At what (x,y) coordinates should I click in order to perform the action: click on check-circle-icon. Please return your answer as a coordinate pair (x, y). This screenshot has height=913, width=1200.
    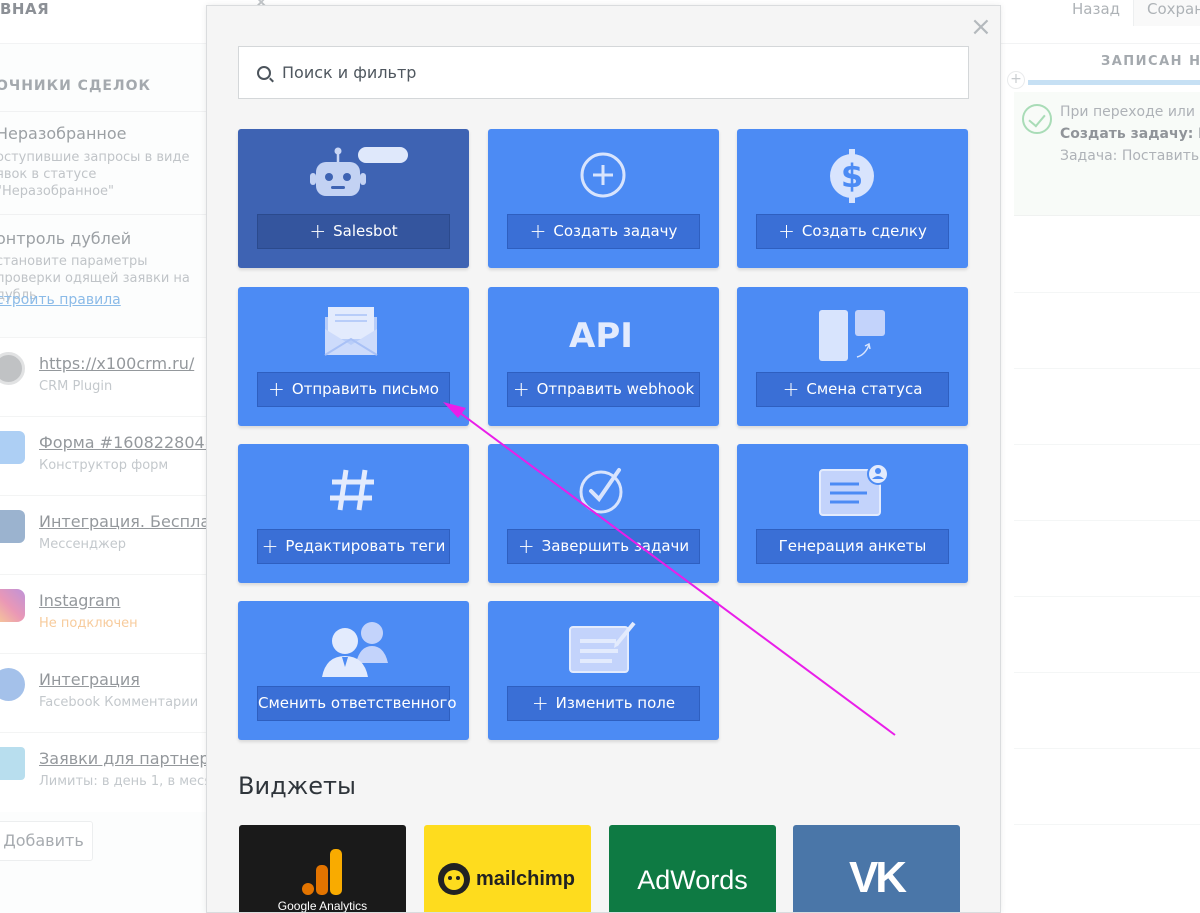
    Looking at the image, I should click on (601, 491).